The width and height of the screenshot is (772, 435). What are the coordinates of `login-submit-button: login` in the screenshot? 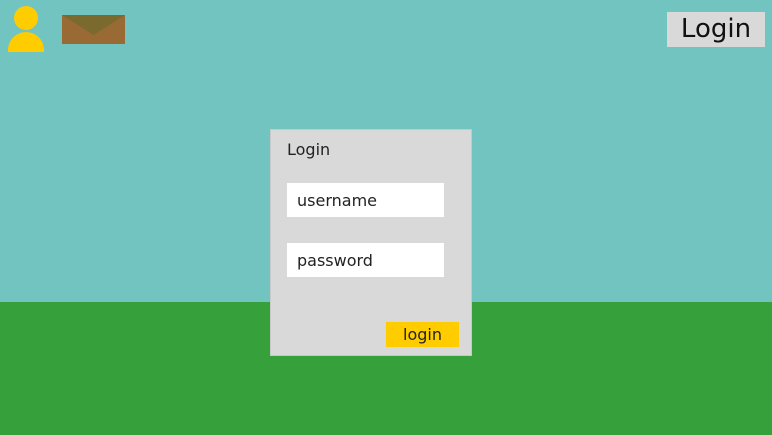 It's located at (422, 334).